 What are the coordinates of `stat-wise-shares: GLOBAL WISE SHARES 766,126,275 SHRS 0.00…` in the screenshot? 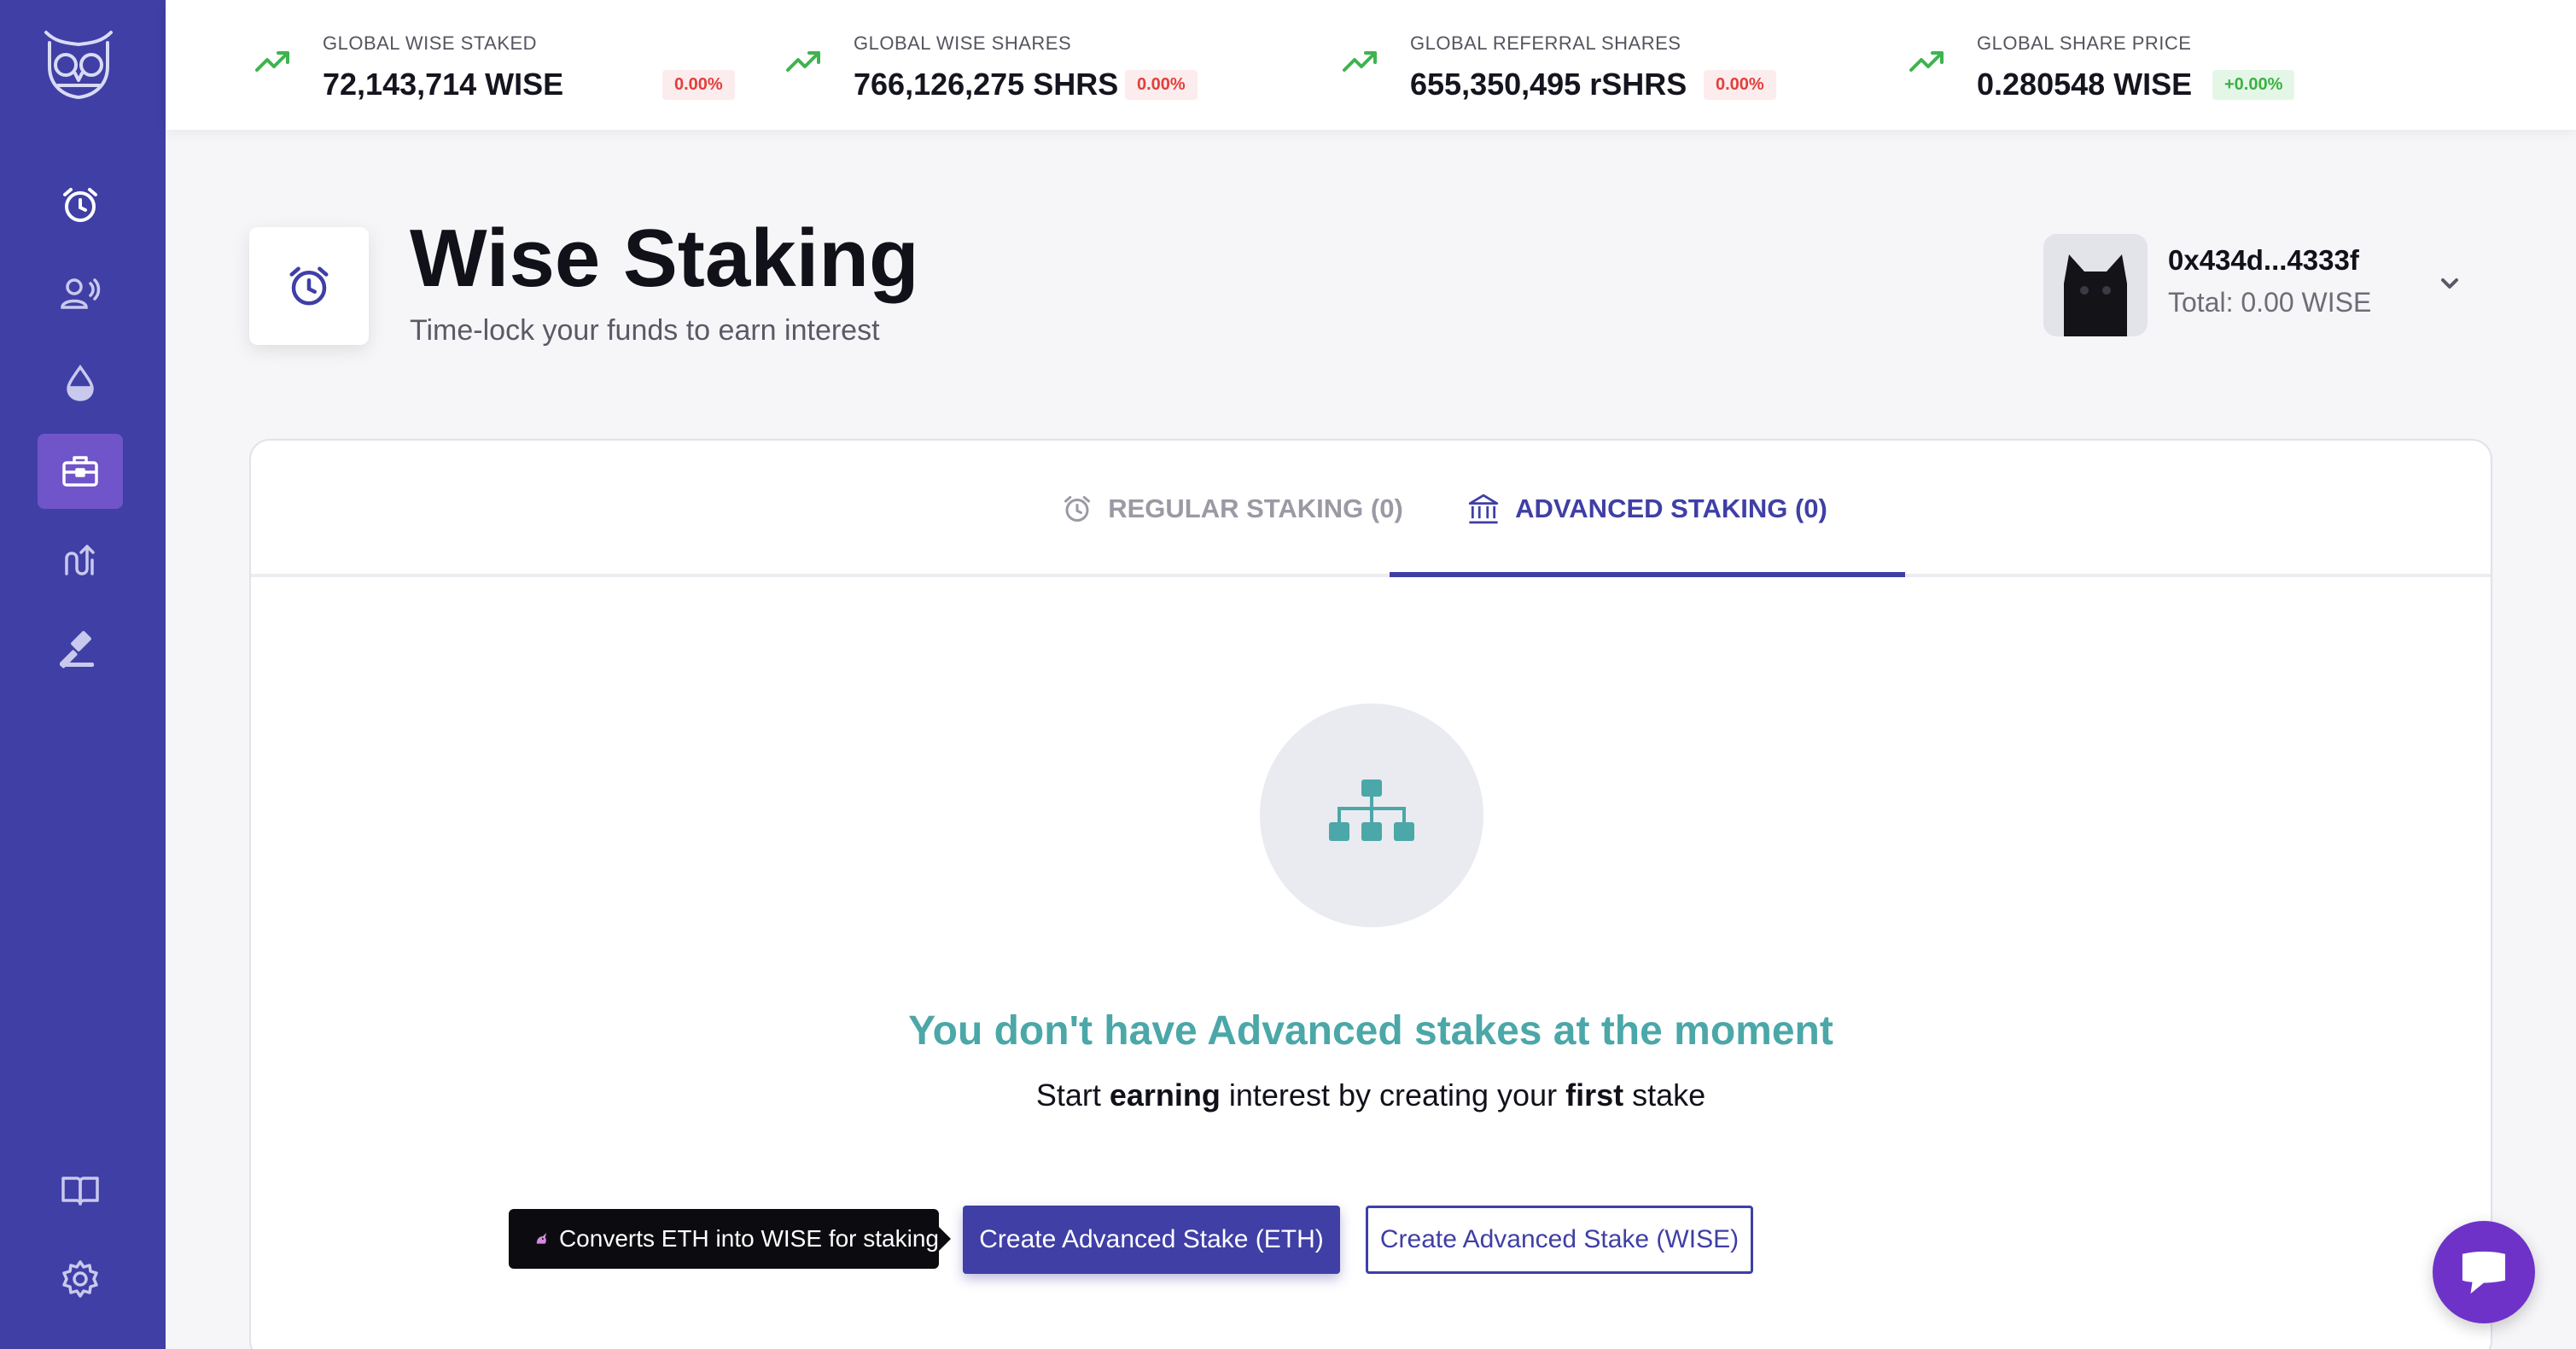 It's located at (1041, 65).